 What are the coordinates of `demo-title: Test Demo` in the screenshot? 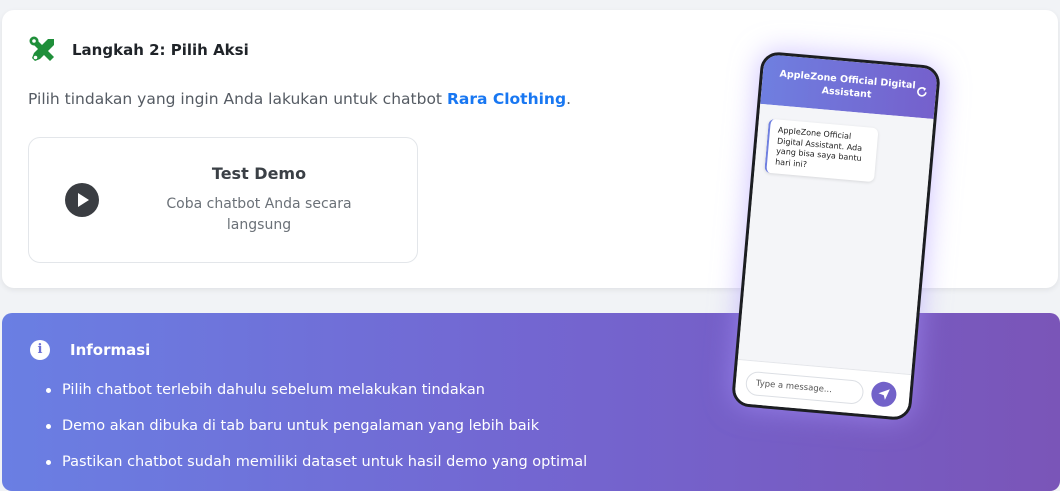 It's located at (259, 173).